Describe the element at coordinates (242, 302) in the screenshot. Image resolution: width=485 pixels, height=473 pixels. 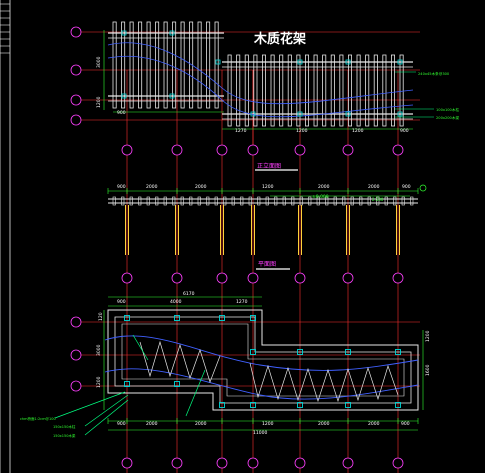
I see `bottom-plan-dim-top: 1270` at that location.